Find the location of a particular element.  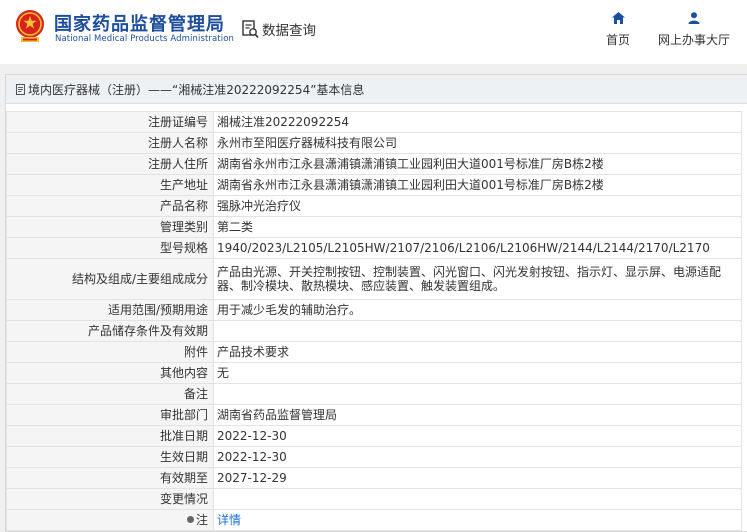

row-value: 2027-12-29 is located at coordinates (477, 478).